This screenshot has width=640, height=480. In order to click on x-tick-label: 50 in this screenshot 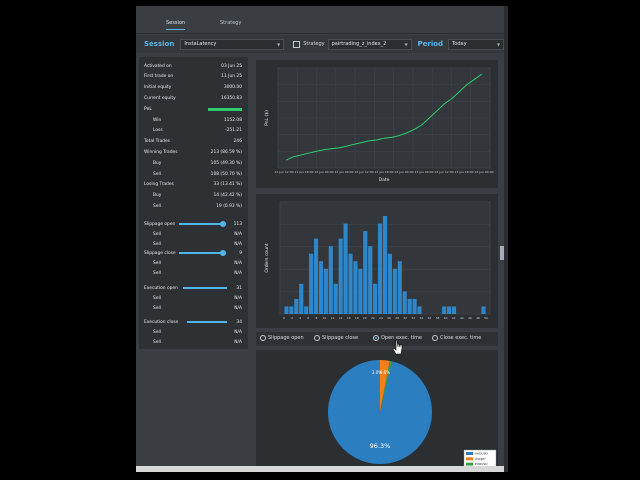, I will do `click(486, 318)`.